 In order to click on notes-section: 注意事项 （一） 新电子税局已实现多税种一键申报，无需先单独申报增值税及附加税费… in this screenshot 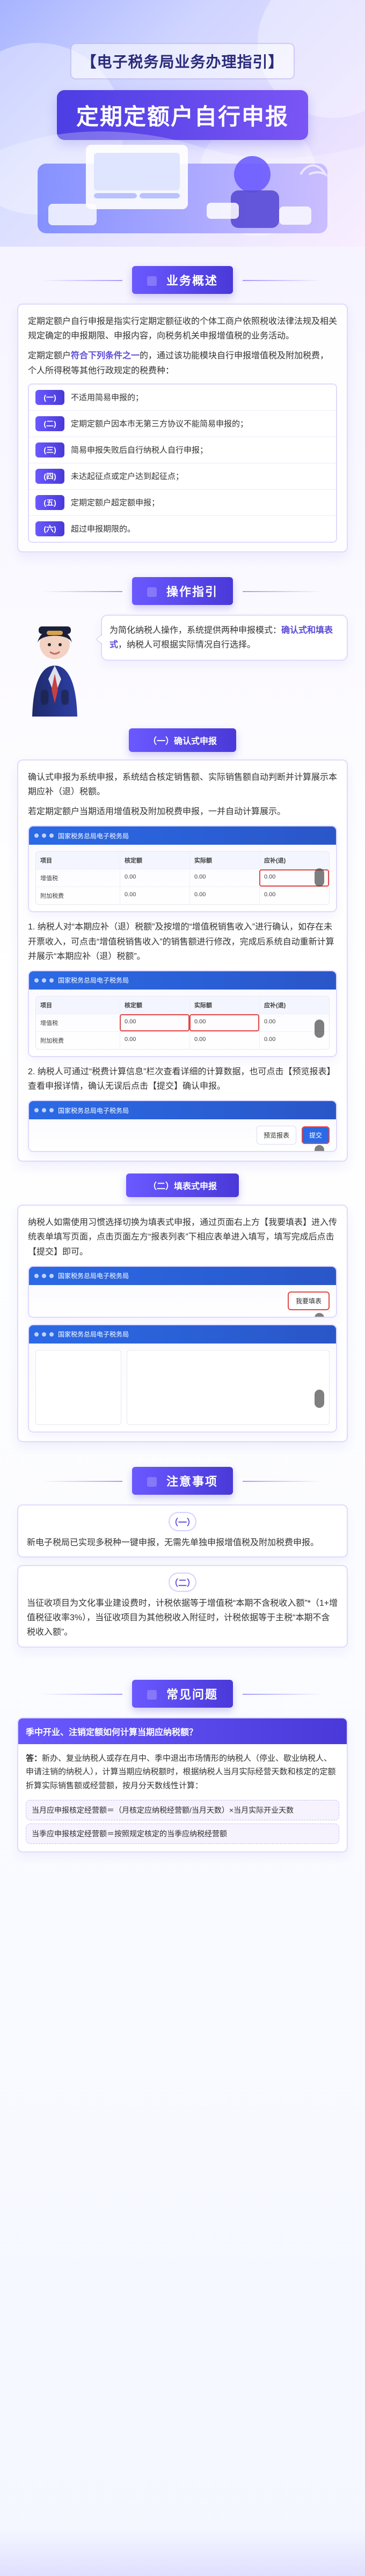, I will do `click(182, 1554)`.